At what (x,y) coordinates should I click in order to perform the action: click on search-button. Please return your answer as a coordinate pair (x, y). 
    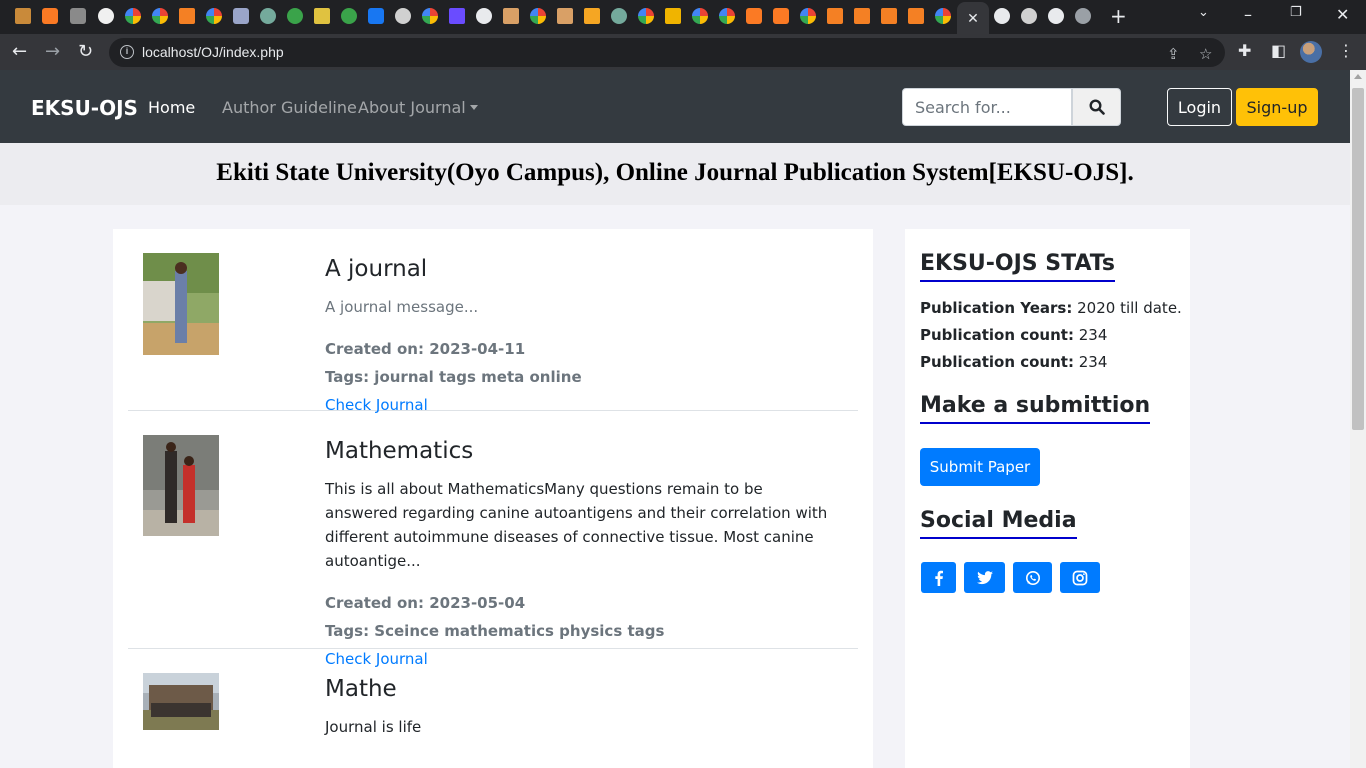
    Looking at the image, I should click on (1096, 107).